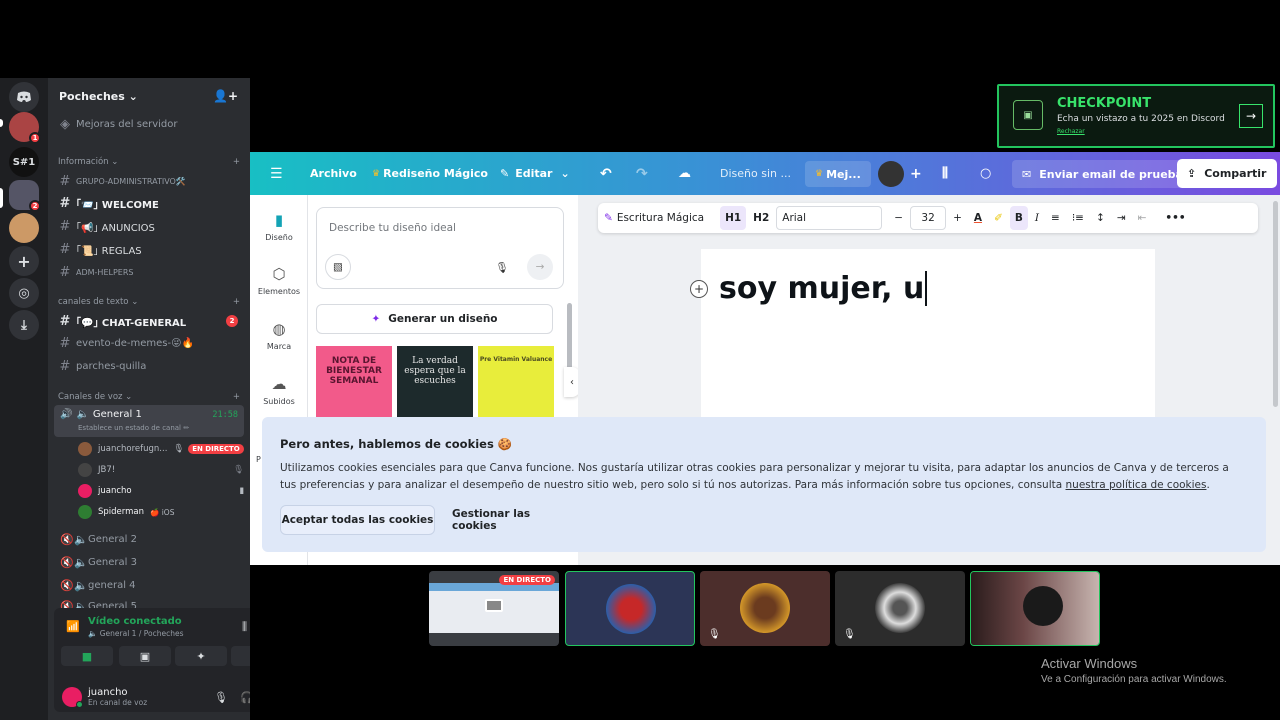  Describe the element at coordinates (829, 218) in the screenshot. I see `font-family-select: Arial` at that location.